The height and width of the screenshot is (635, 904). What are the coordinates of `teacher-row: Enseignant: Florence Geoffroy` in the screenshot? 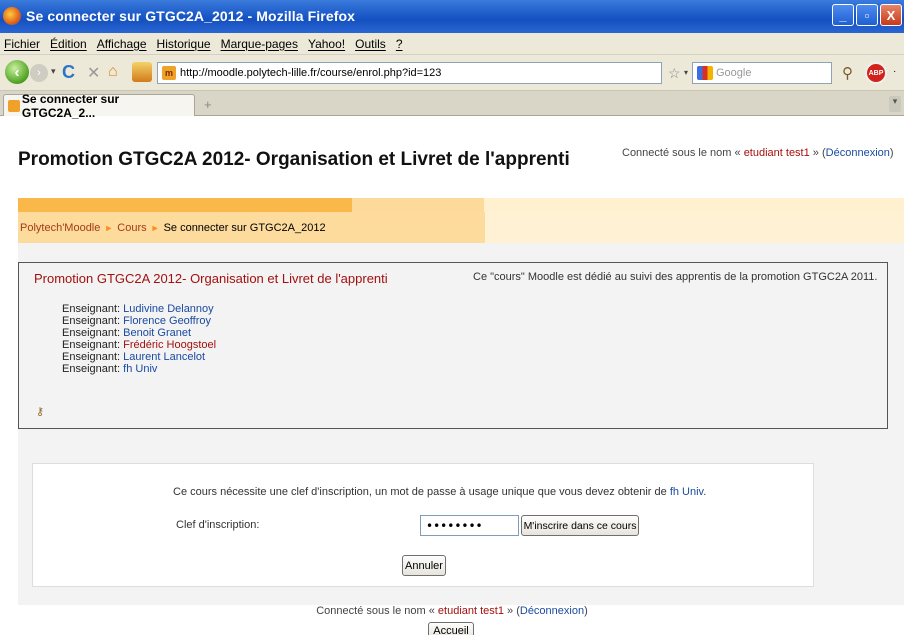 It's located at (139, 321).